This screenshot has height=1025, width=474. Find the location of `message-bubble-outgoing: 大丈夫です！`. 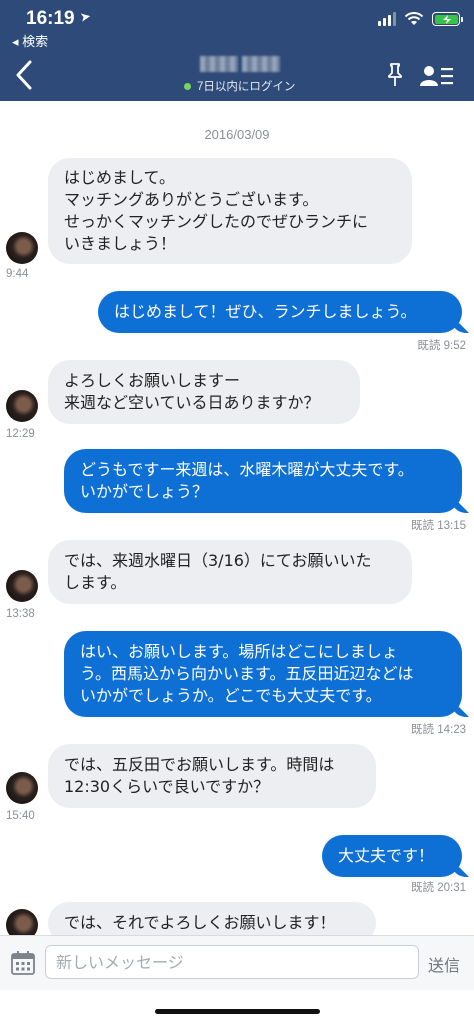

message-bubble-outgoing: 大丈夫です！ is located at coordinates (392, 856).